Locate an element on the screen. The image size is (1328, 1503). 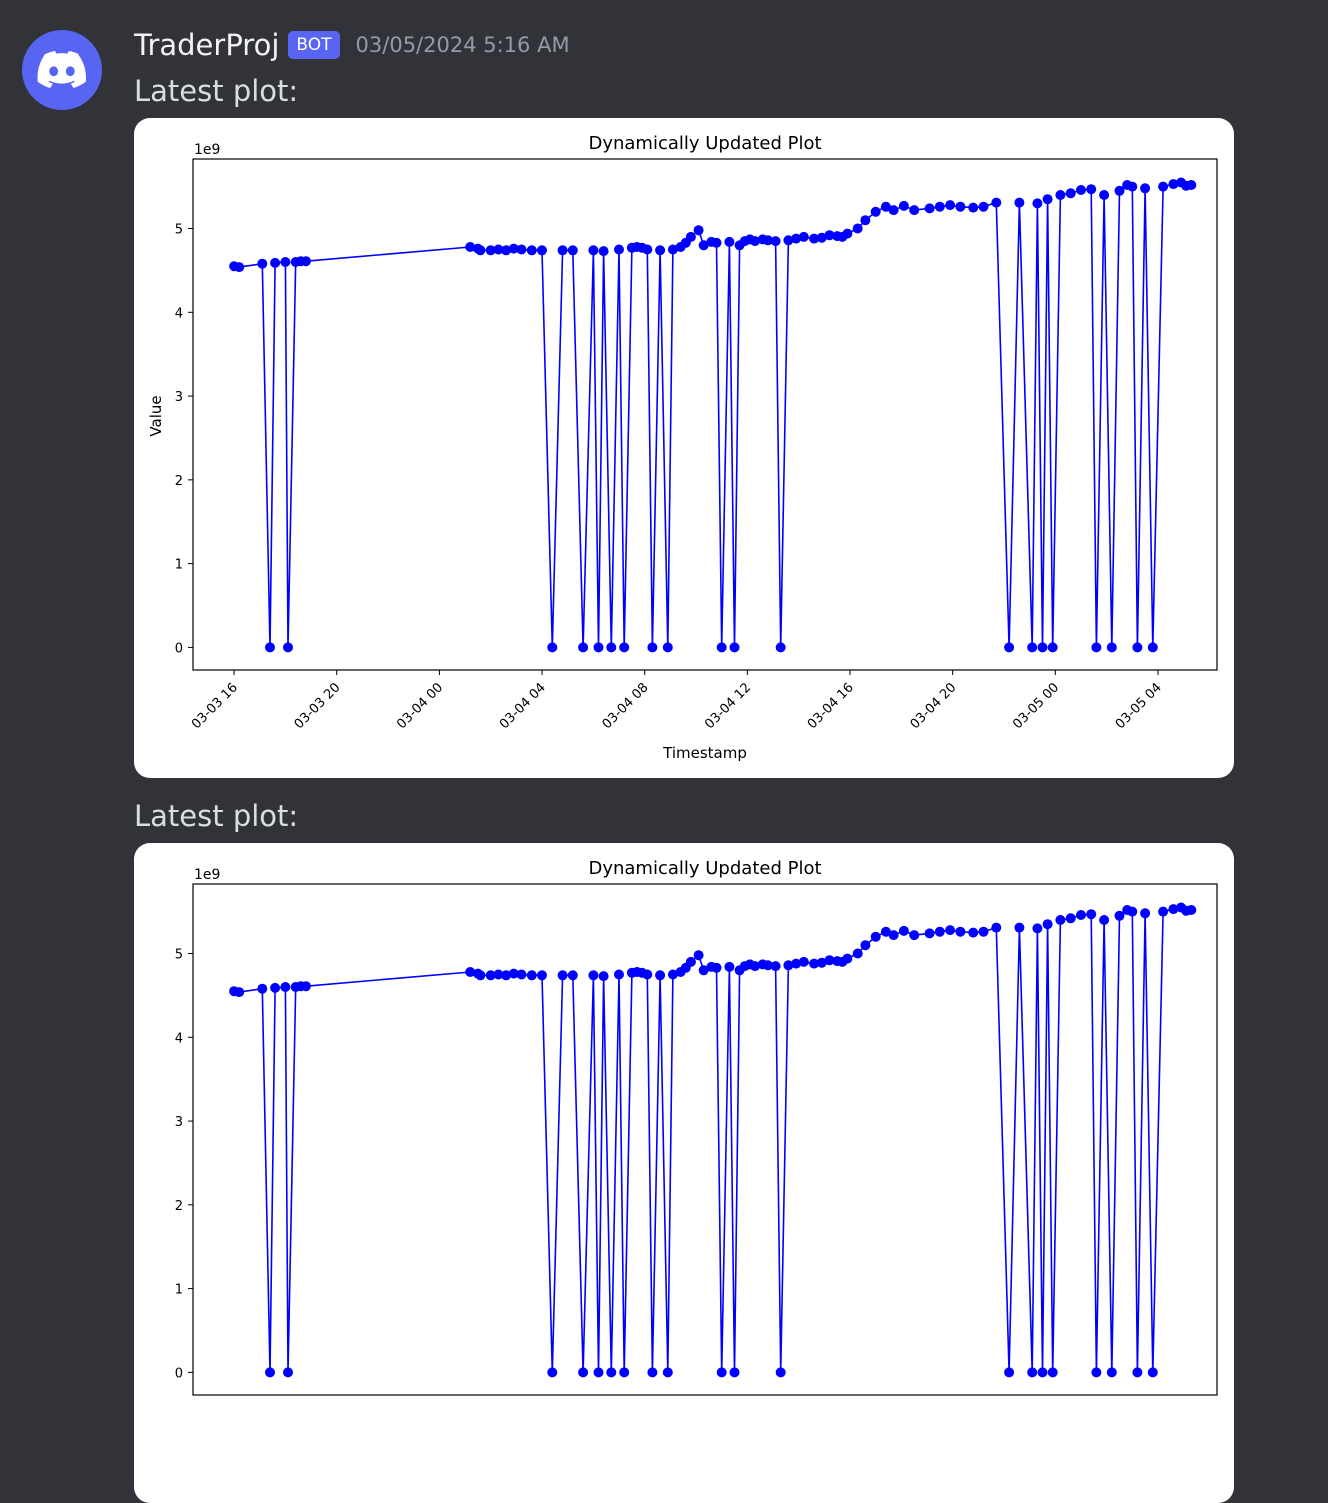
x-axis-label: Timestamp is located at coordinates (704, 753).